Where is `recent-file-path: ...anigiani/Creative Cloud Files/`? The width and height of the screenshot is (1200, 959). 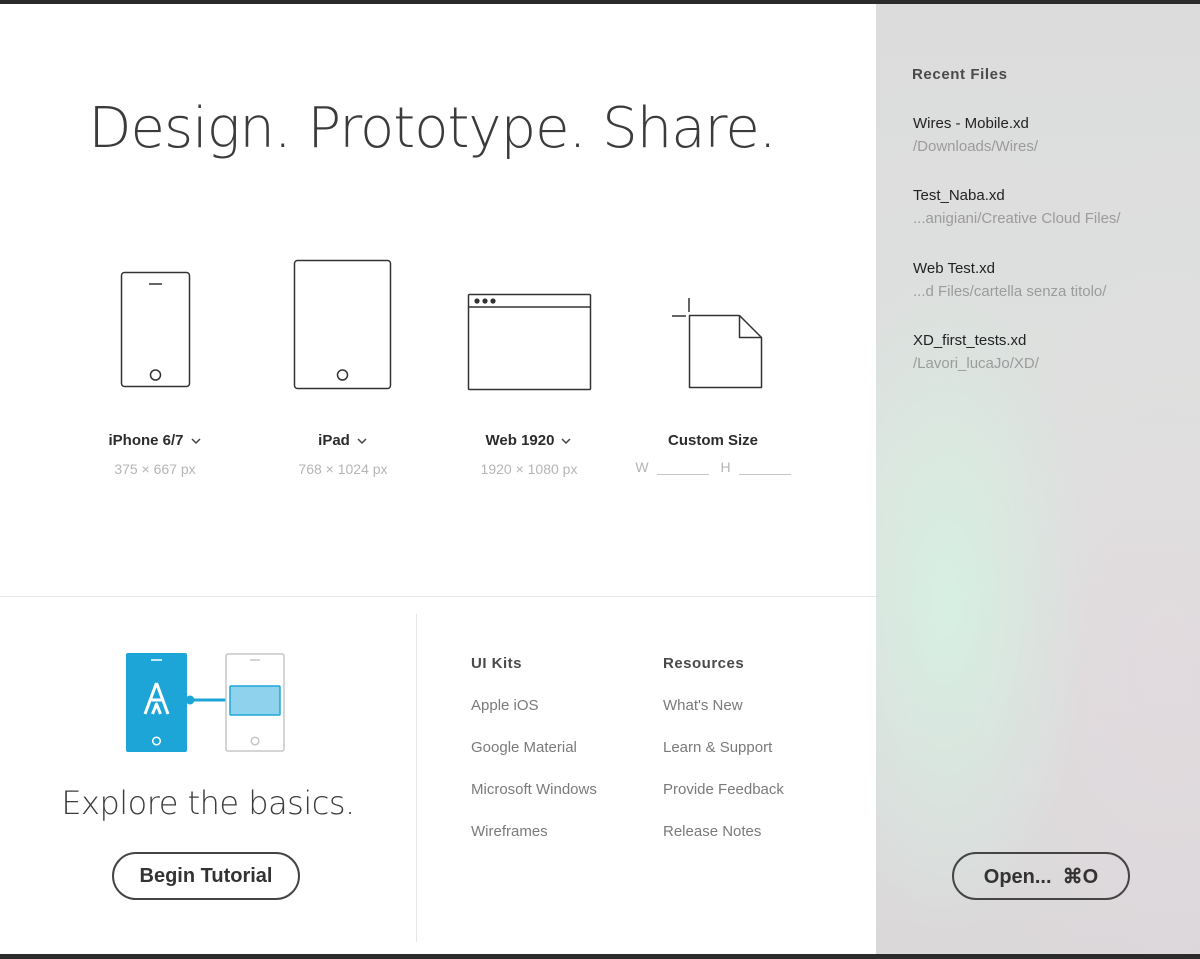
recent-file-path: ...anigiani/Creative Cloud Files/ is located at coordinates (1017, 218).